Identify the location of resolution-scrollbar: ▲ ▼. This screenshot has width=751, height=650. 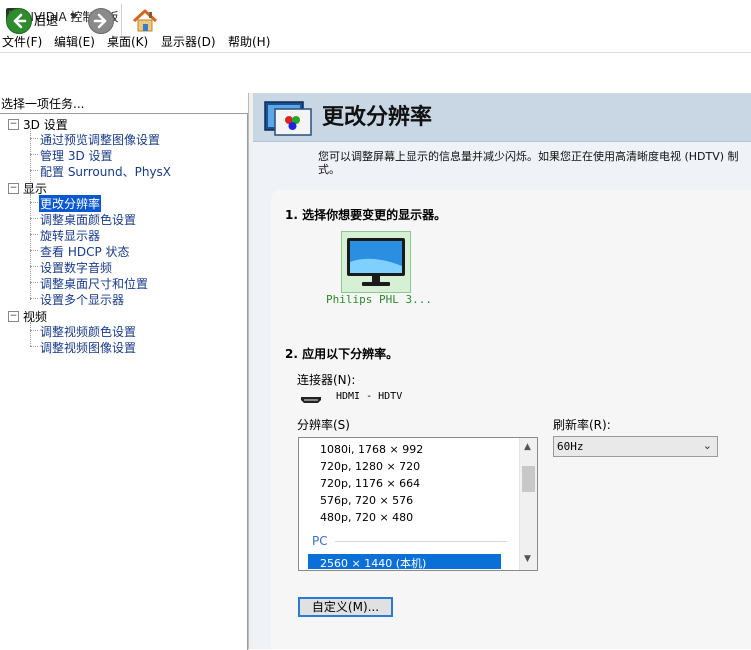
(528, 504).